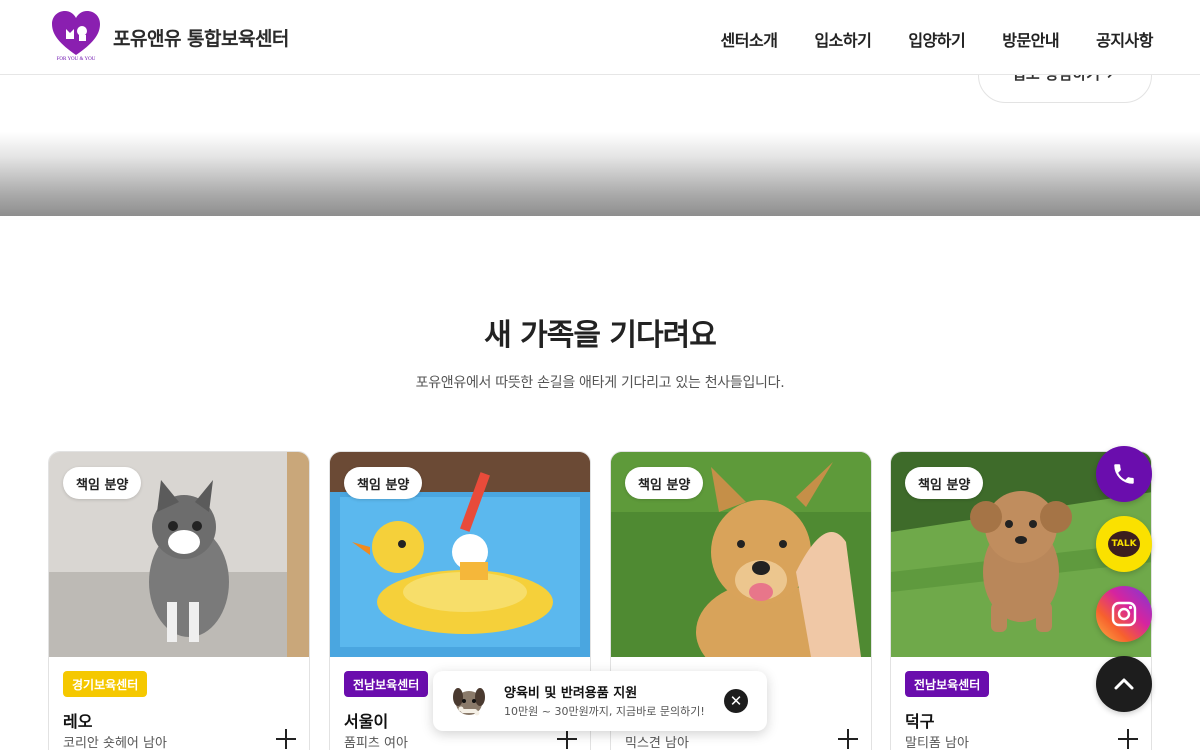 This screenshot has height=750, width=1200. I want to click on section-subtitle: 포유앤유에서 따뜻한 손길을 애타게 기다리고 있는 천사들입니다., so click(600, 383).